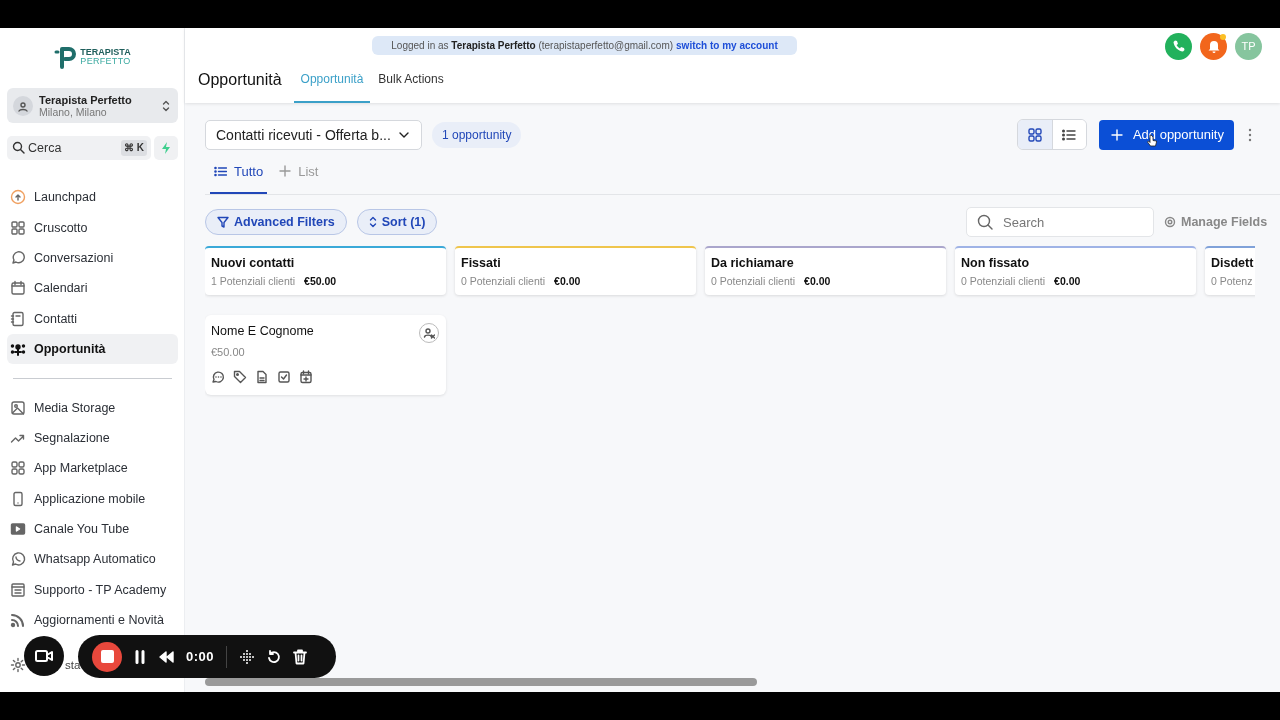 This screenshot has width=1280, height=720. I want to click on sidebar-item: Whatsapp Automatico, so click(92, 559).